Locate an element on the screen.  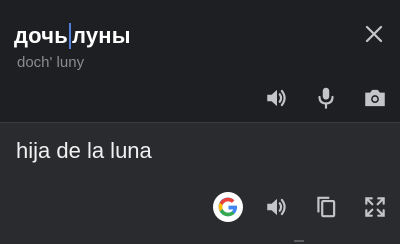
copy-icon is located at coordinates (326, 207).